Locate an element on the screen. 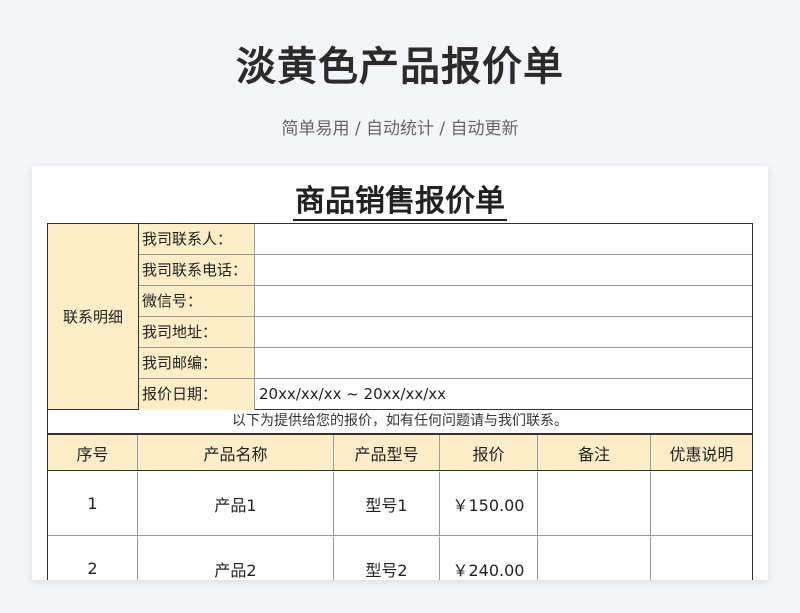 The height and width of the screenshot is (613, 800). column-header: 备注 is located at coordinates (594, 452).